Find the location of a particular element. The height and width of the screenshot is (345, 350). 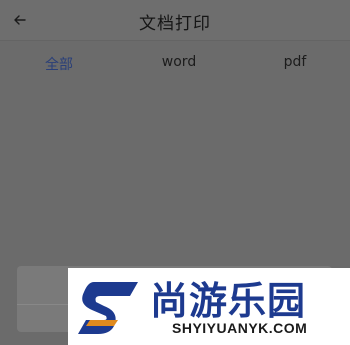

tab-all: 全部 is located at coordinates (59, 64).